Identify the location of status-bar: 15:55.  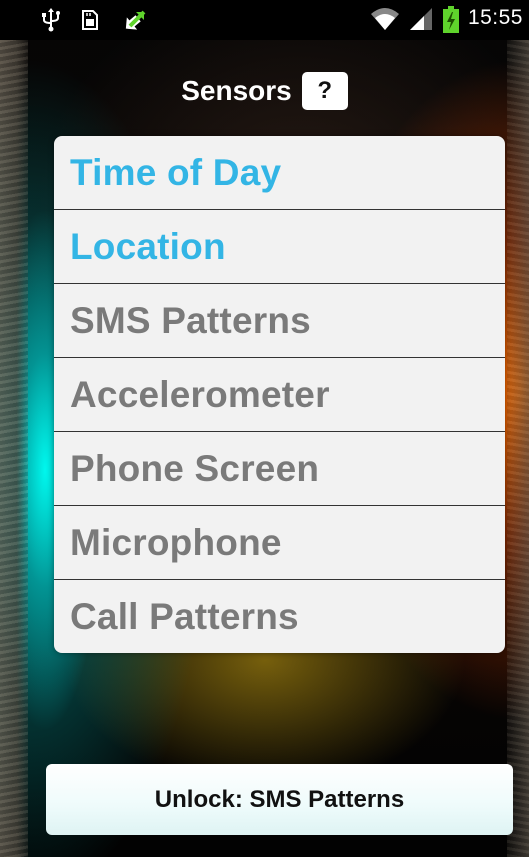
(264, 20).